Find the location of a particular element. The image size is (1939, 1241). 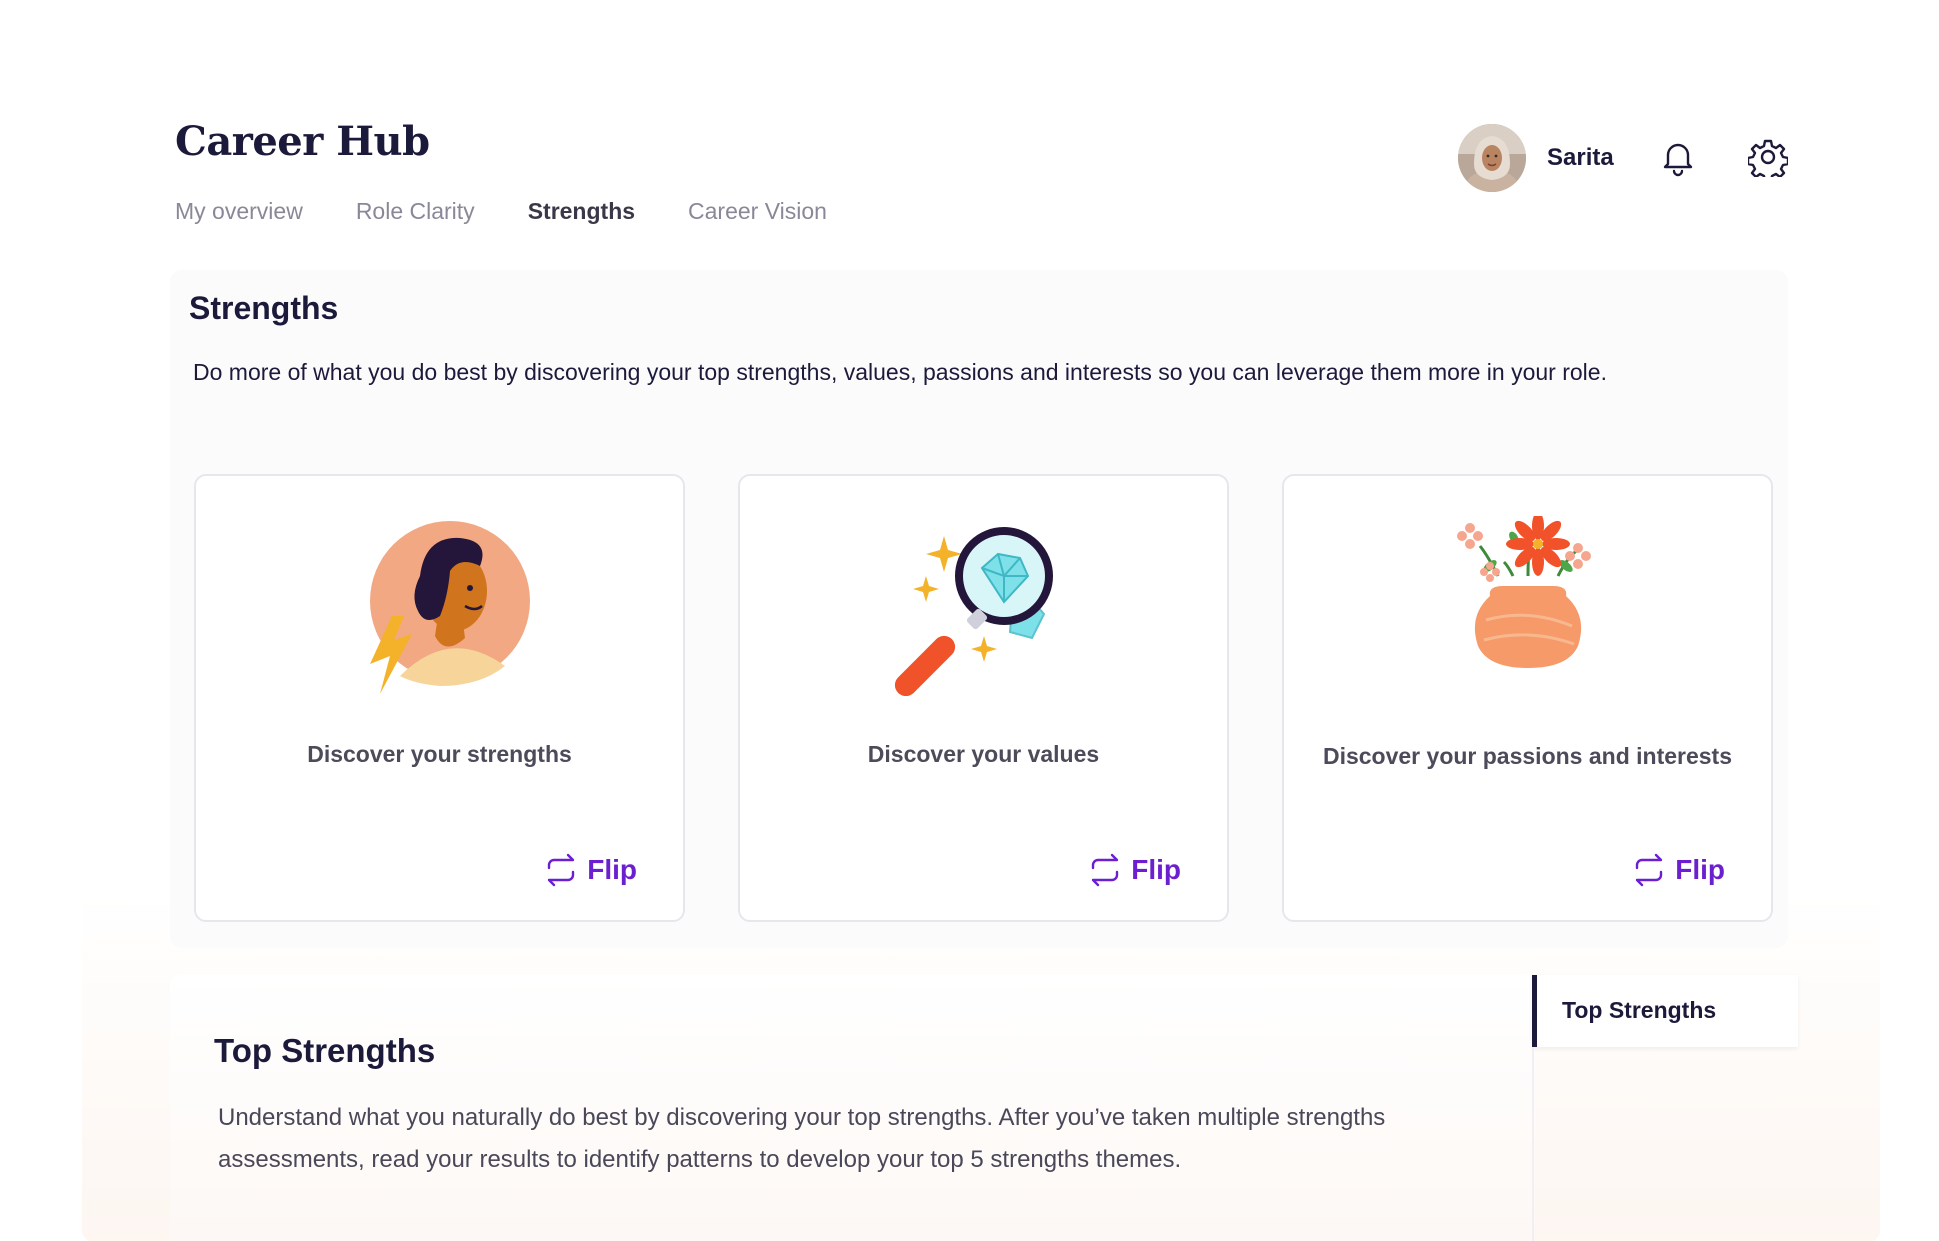

avatar is located at coordinates (1492, 158).